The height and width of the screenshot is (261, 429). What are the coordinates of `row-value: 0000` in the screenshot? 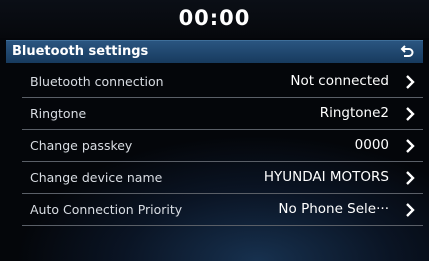 It's located at (371, 145).